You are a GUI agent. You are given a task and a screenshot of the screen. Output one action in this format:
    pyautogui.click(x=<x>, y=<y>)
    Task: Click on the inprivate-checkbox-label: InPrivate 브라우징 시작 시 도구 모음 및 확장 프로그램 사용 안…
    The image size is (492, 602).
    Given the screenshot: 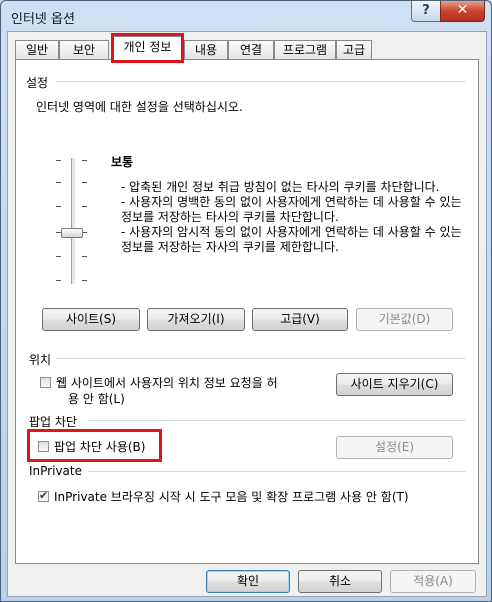 What is the action you would take?
    pyautogui.click(x=231, y=496)
    